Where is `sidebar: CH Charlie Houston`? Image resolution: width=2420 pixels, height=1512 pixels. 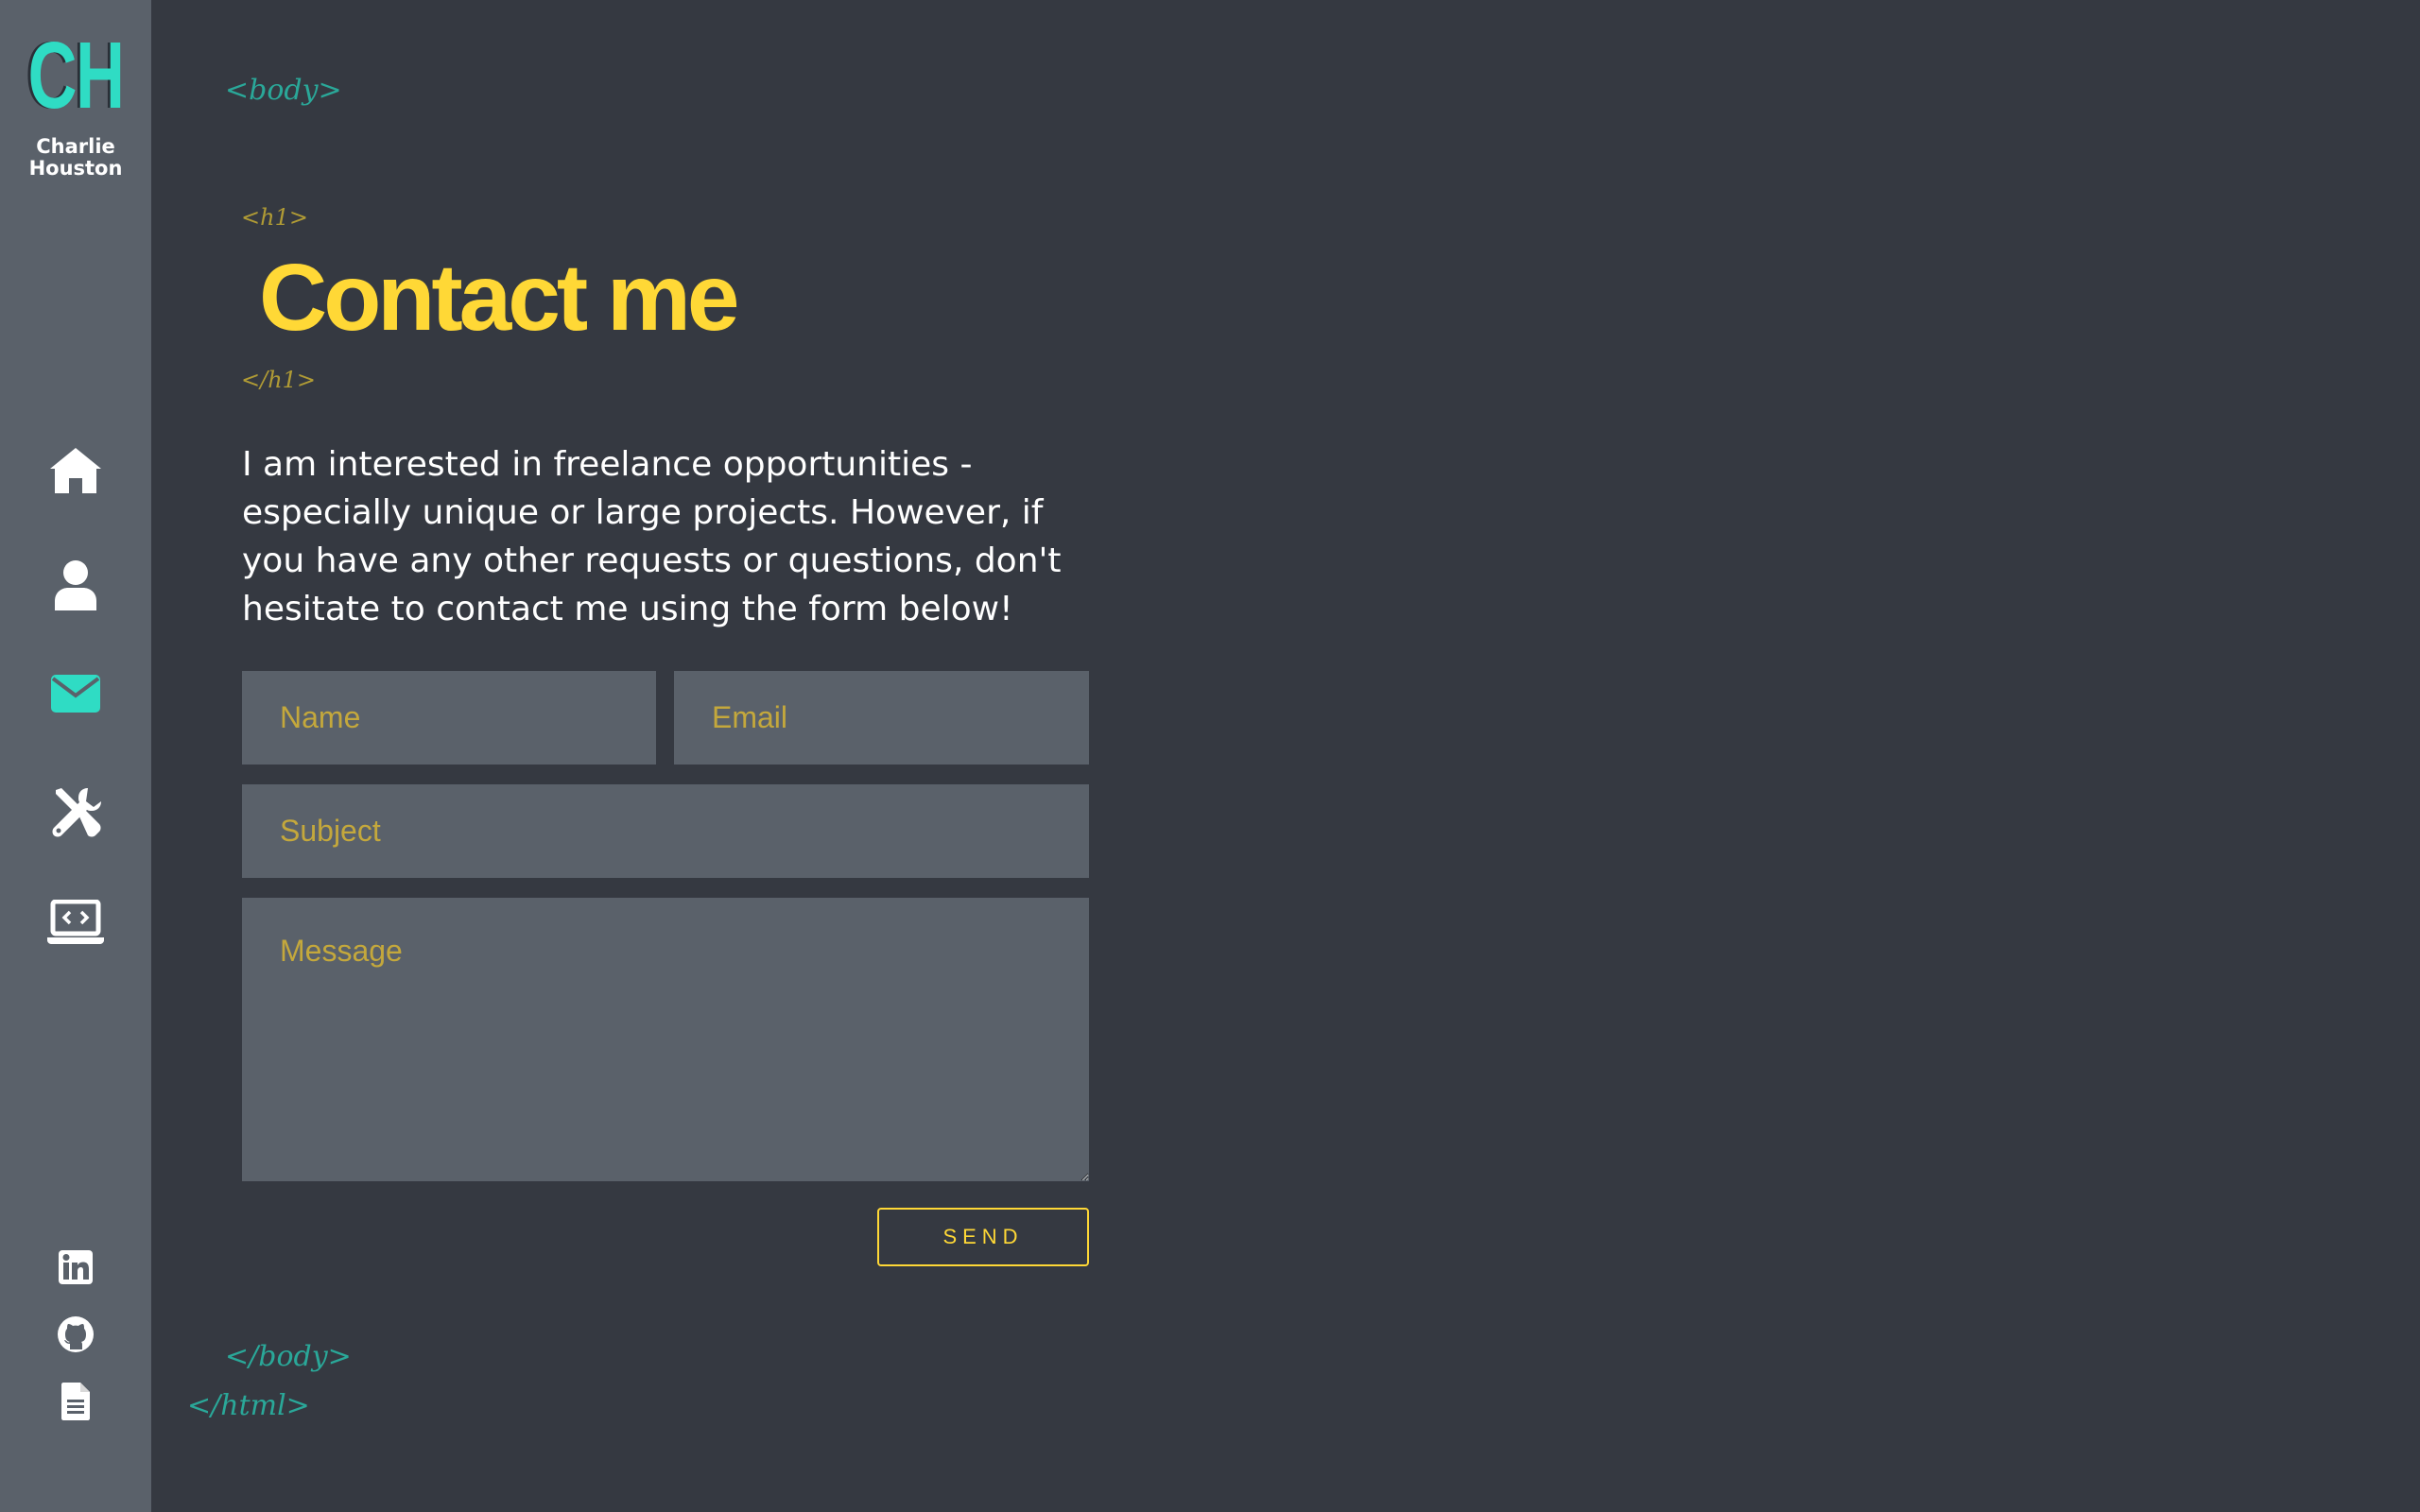
sidebar: CH Charlie Houston is located at coordinates (75, 756).